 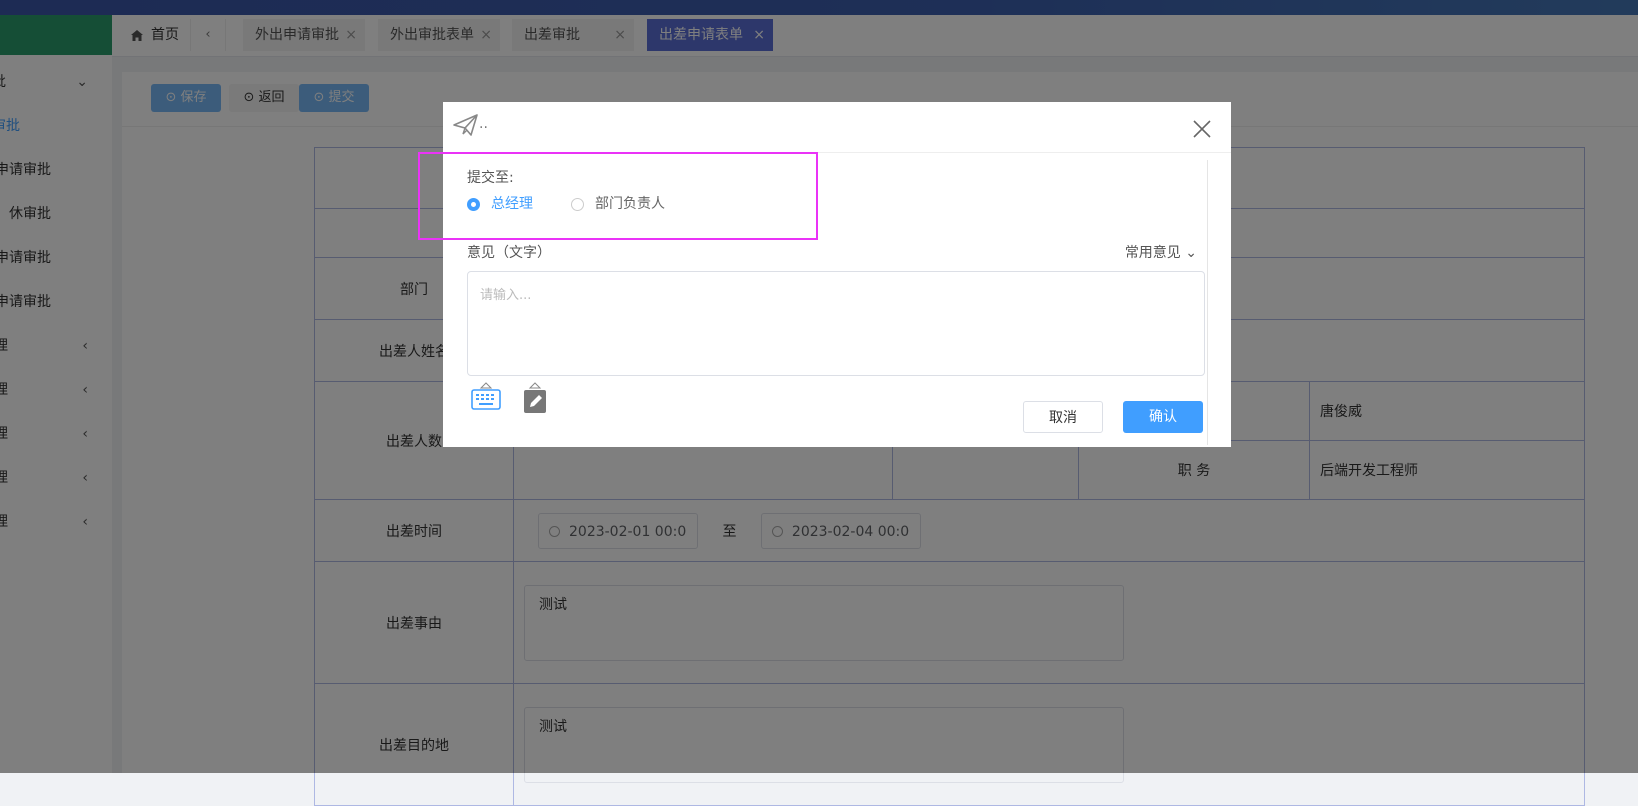 I want to click on confirm-button: 确认, so click(x=1163, y=417).